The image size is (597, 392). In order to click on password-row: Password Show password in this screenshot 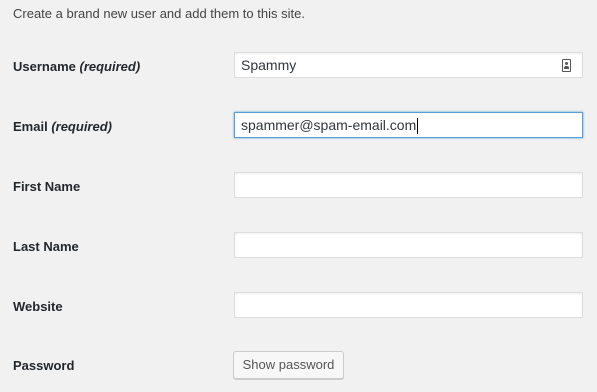, I will do `click(298, 365)`.